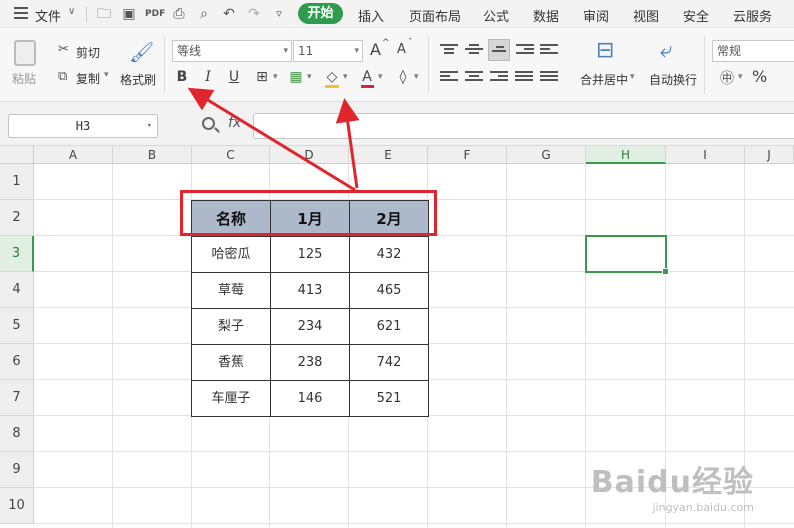 The width and height of the screenshot is (794, 528). Describe the element at coordinates (403, 77) in the screenshot. I see `eraser-icon: ◊` at that location.